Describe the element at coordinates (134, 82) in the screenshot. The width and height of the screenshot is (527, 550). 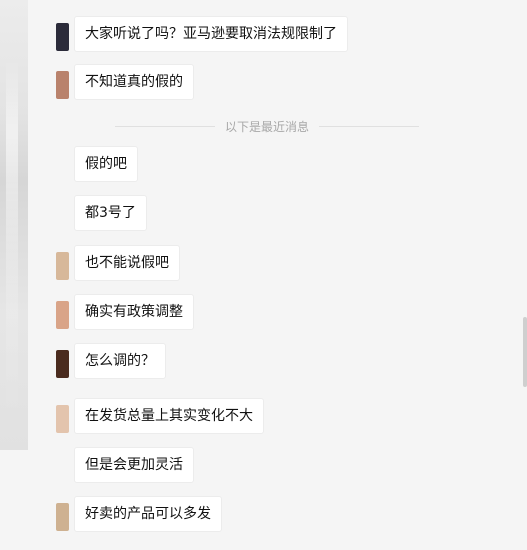
I see `message-bubble: 不知道真的假的` at that location.